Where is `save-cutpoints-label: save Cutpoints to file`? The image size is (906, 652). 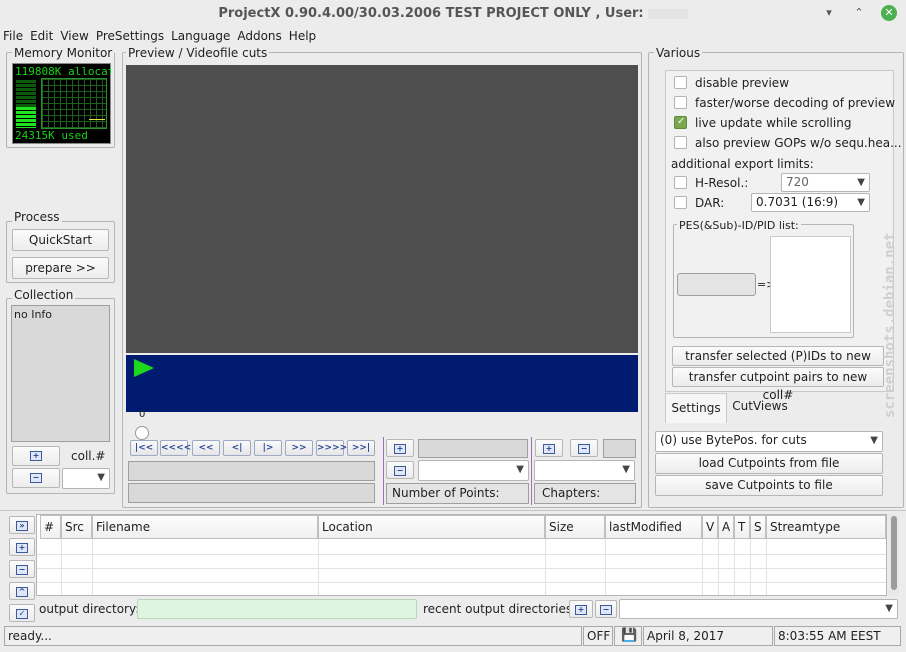 save-cutpoints-label: save Cutpoints to file is located at coordinates (769, 485).